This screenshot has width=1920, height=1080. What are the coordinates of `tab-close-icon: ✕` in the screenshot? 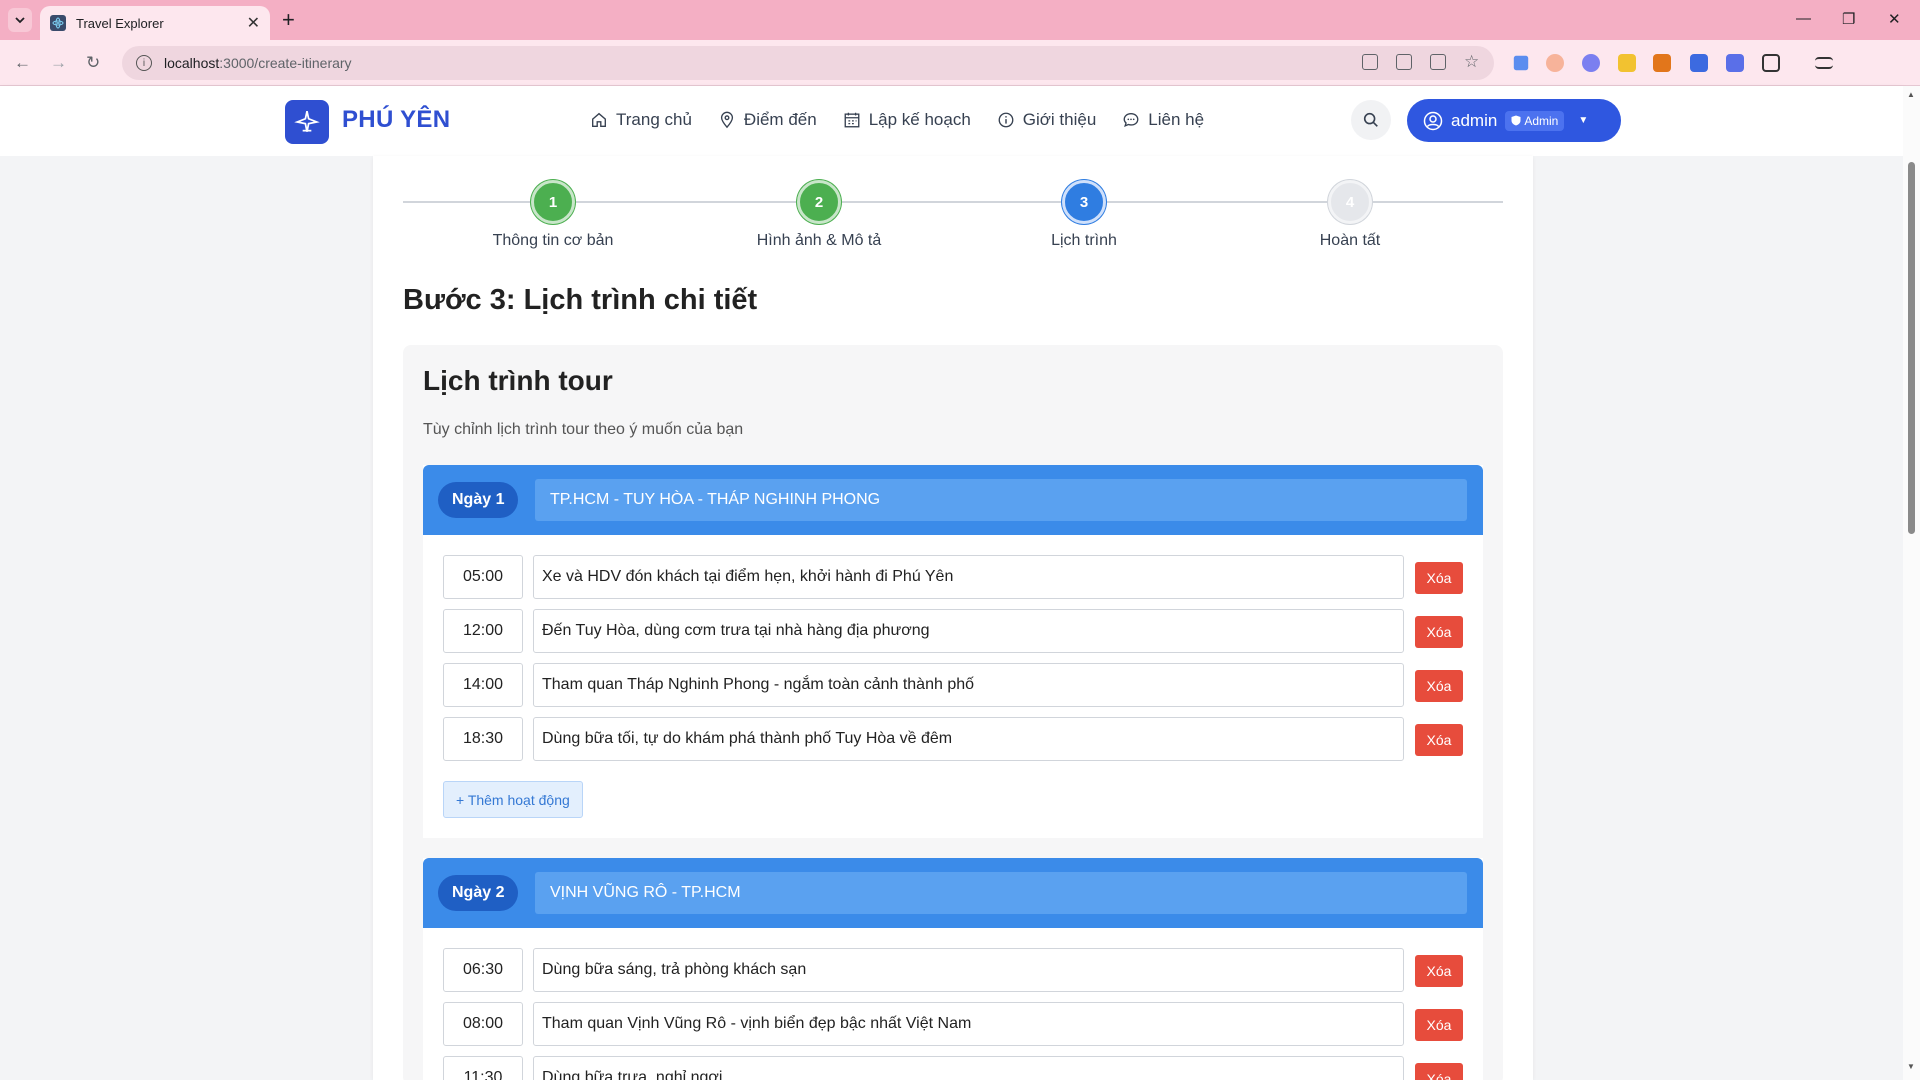 It's located at (253, 23).